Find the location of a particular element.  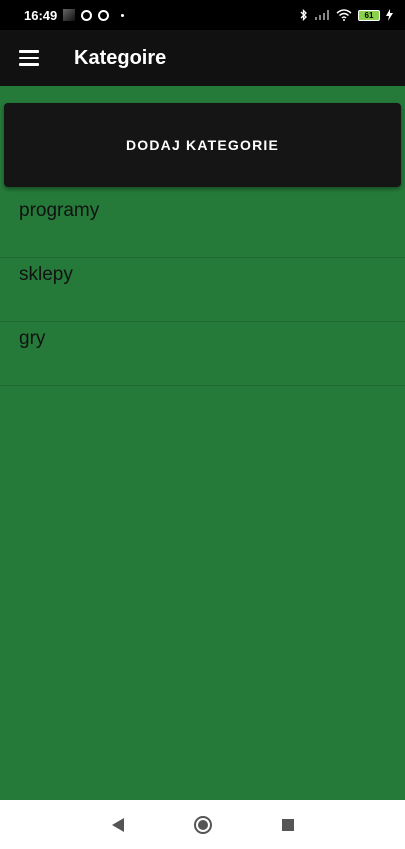

status-bar: 16:49 61 is located at coordinates (202, 15).